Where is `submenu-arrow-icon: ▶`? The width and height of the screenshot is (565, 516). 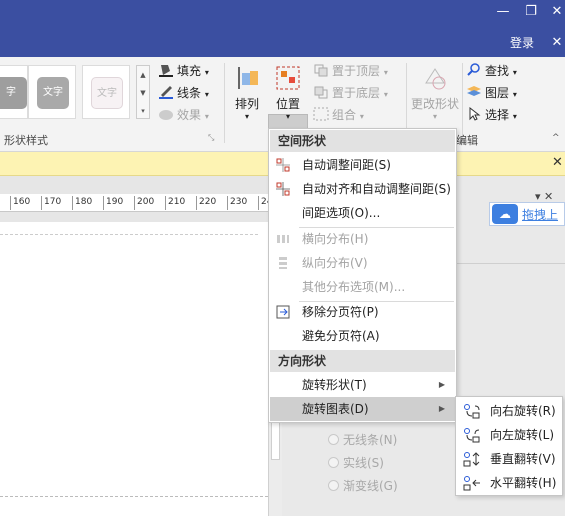 submenu-arrow-icon: ▶ is located at coordinates (441, 408).